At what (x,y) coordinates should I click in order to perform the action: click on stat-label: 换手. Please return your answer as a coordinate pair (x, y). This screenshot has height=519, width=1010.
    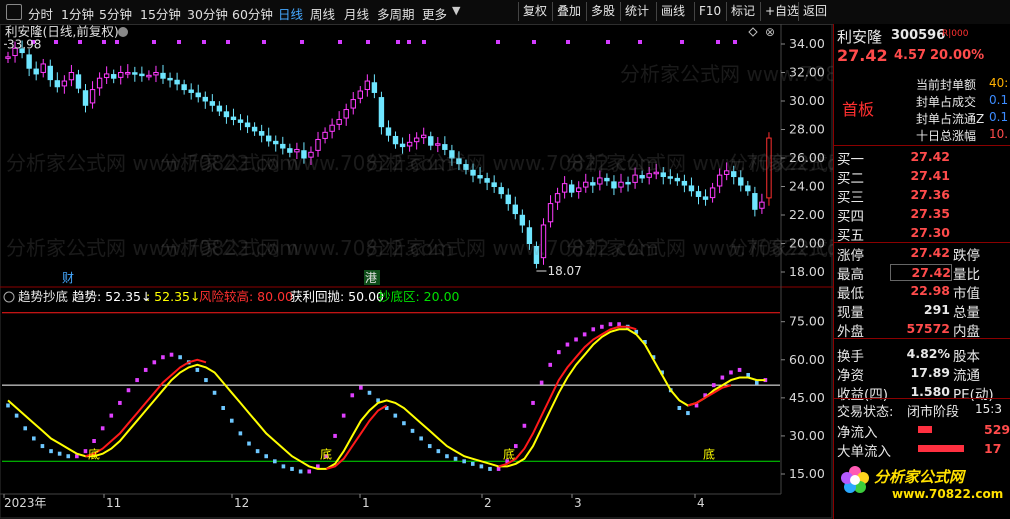
    Looking at the image, I should click on (850, 357).